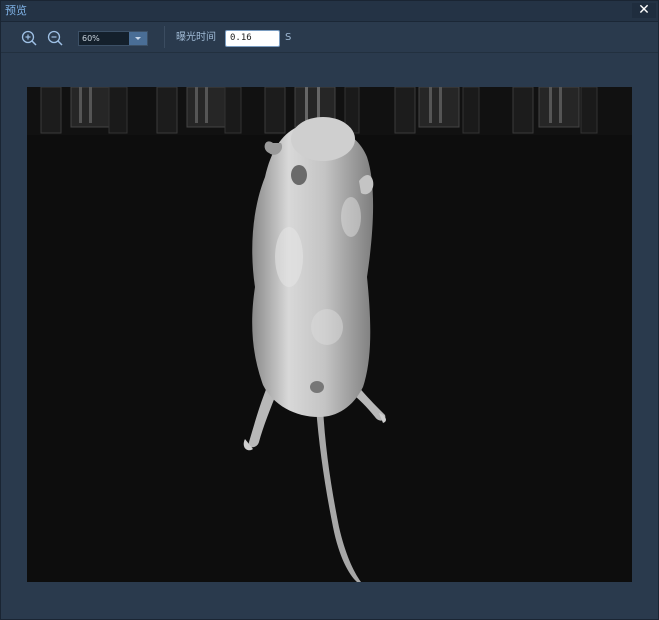  What do you see at coordinates (329, 11) in the screenshot?
I see `title-bar: 预览 ✕` at bounding box center [329, 11].